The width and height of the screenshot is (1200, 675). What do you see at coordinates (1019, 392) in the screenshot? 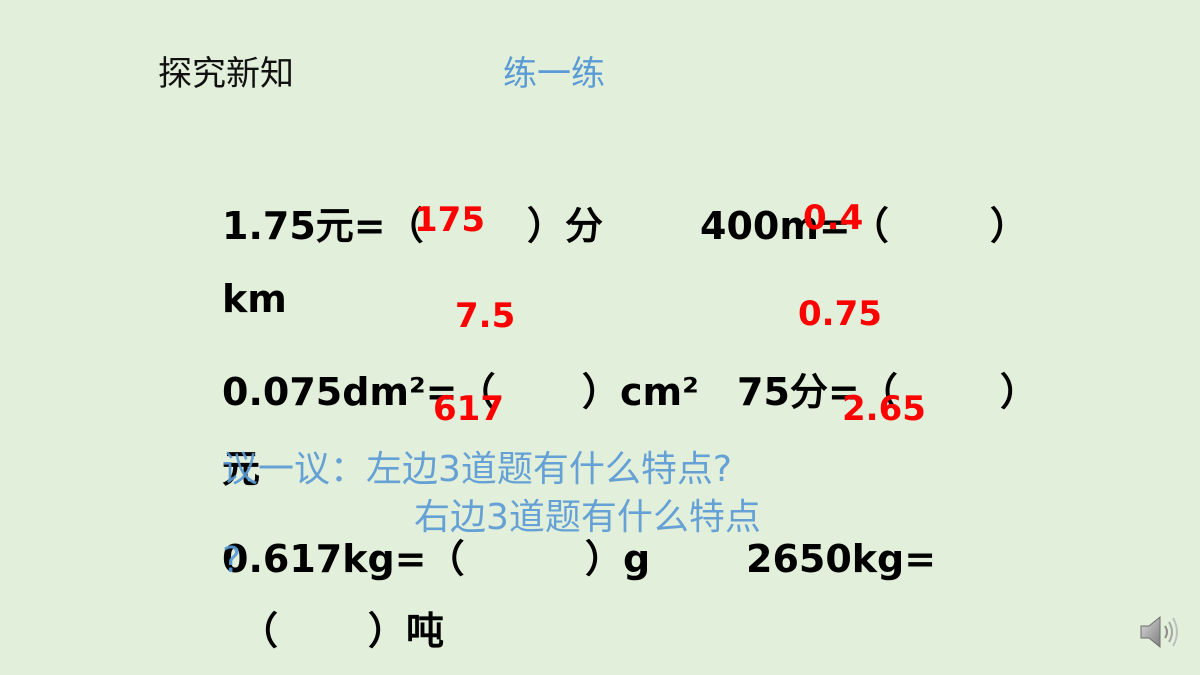
I see `q2-close-paren: ）` at bounding box center [1019, 392].